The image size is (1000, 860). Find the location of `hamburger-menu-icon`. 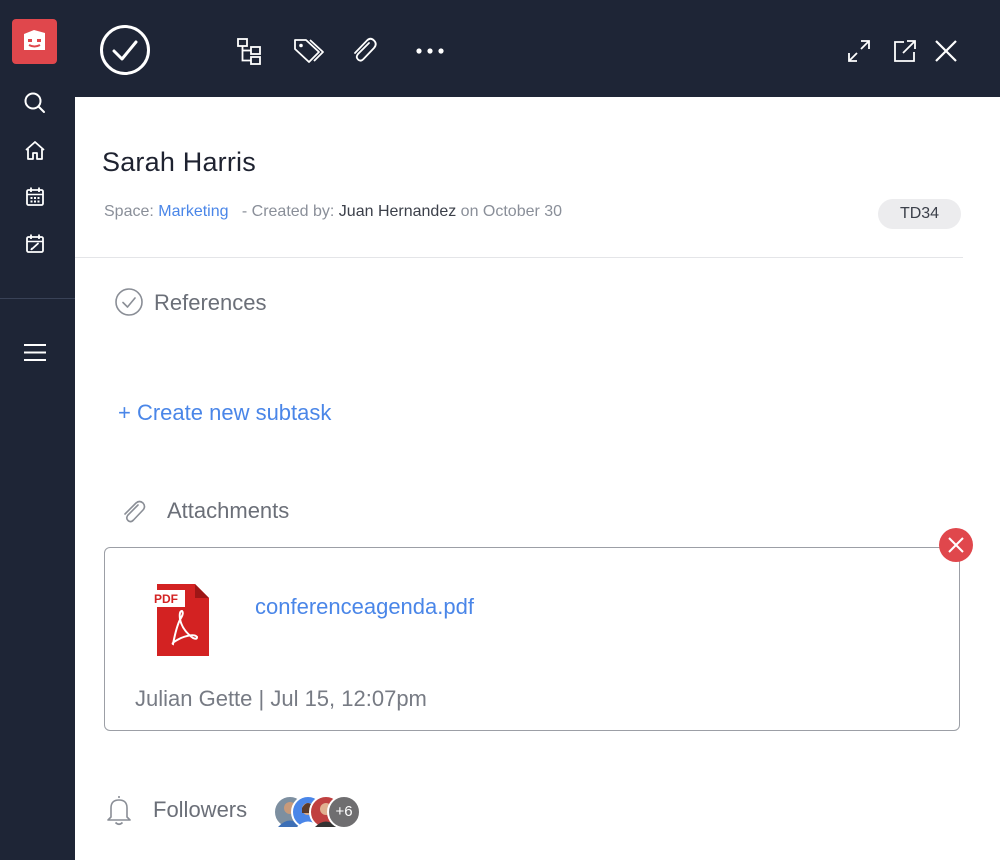

hamburger-menu-icon is located at coordinates (35, 353).